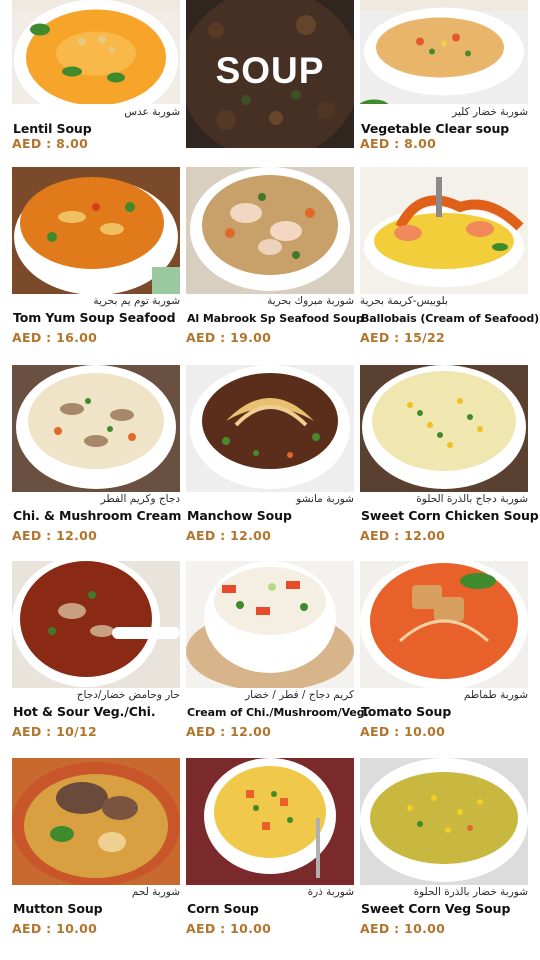 The image size is (540, 960). Describe the element at coordinates (270, 230) in the screenshot. I see `al-mabrook-soup-photo` at that location.